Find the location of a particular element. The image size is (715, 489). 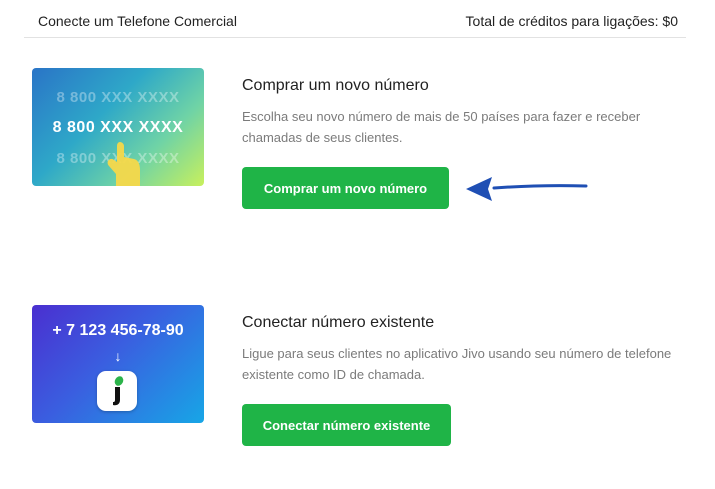

faint-number-top: 8 800 XXX XXXX is located at coordinates (118, 97).